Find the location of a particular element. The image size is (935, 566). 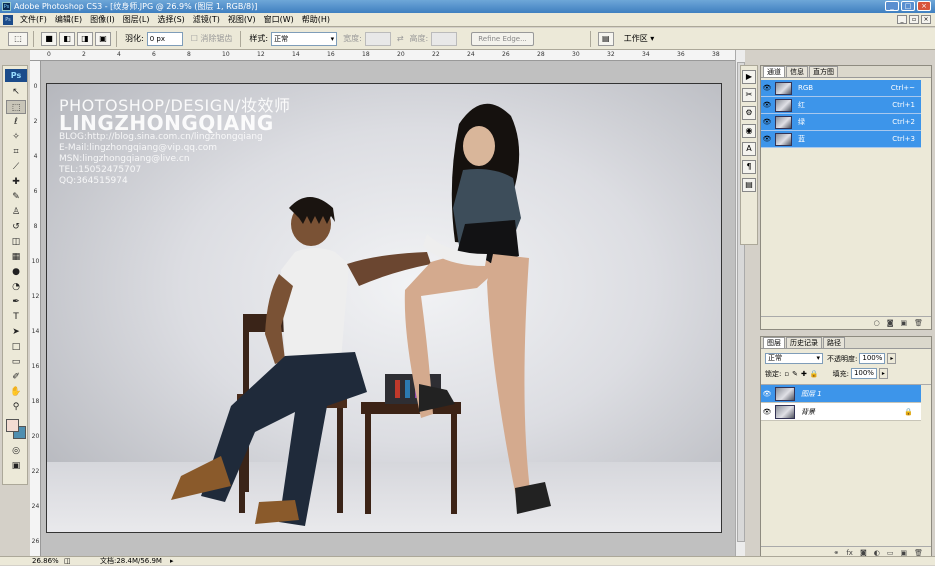

tab-histogram: 直方图 is located at coordinates (823, 71).